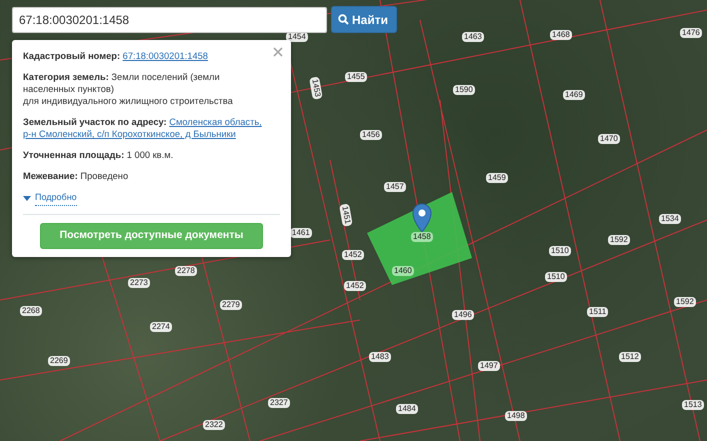 This screenshot has height=441, width=707. Describe the element at coordinates (473, 37) in the screenshot. I see `parcel-number-label: 1463` at that location.